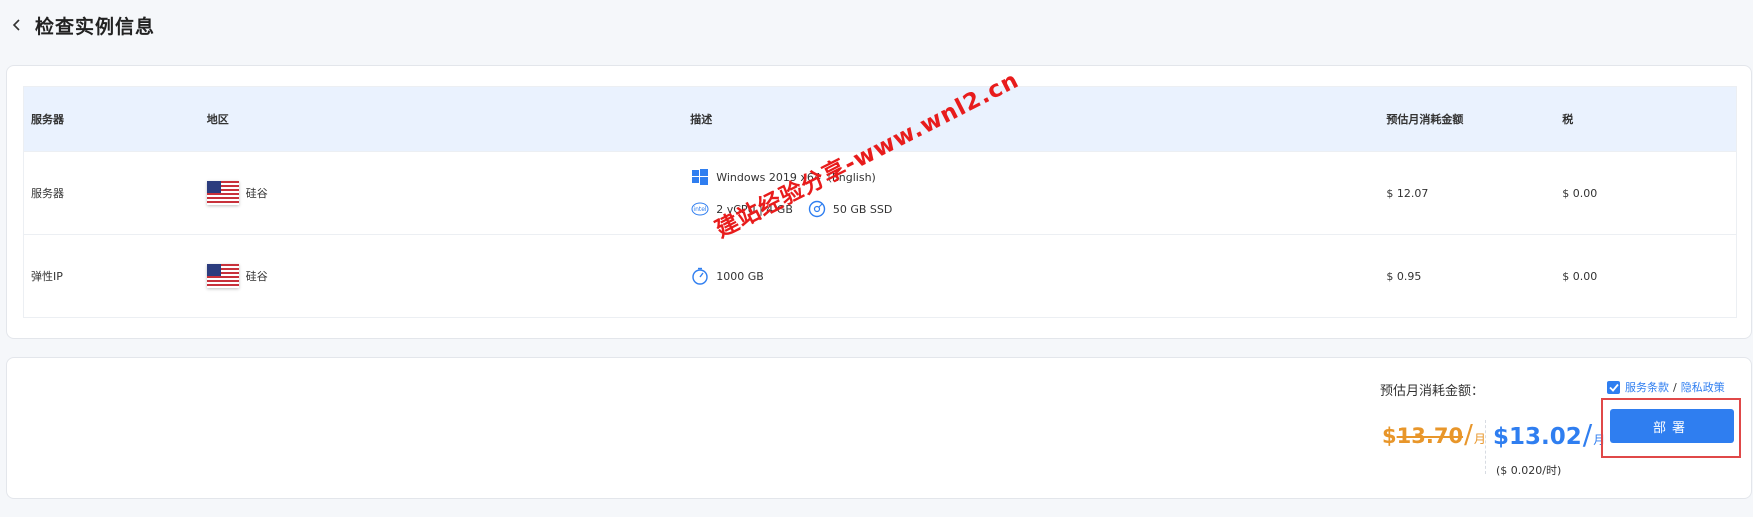 This screenshot has width=1753, height=517. What do you see at coordinates (876, 25) in the screenshot?
I see `page-header: 检查实例信息` at bounding box center [876, 25].